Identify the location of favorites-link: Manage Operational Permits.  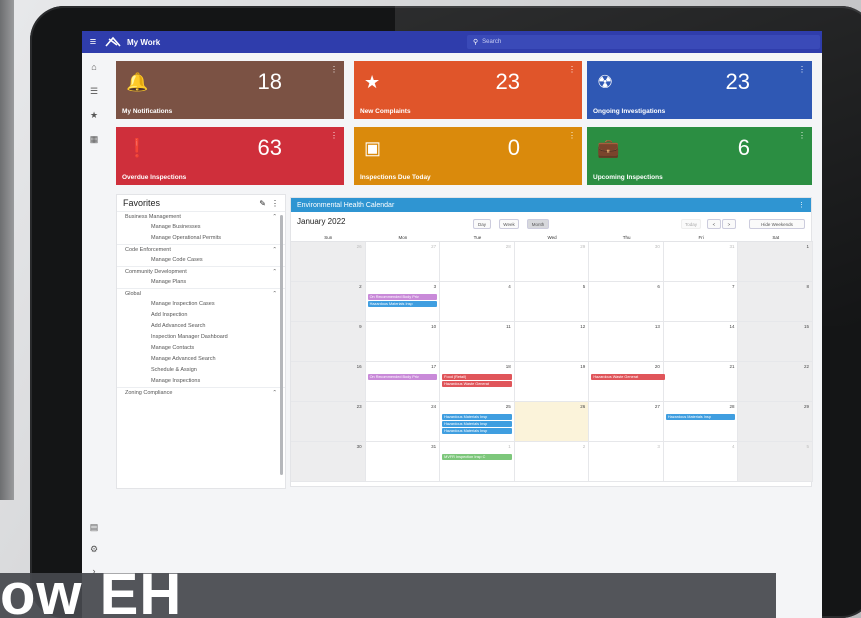
(201, 238).